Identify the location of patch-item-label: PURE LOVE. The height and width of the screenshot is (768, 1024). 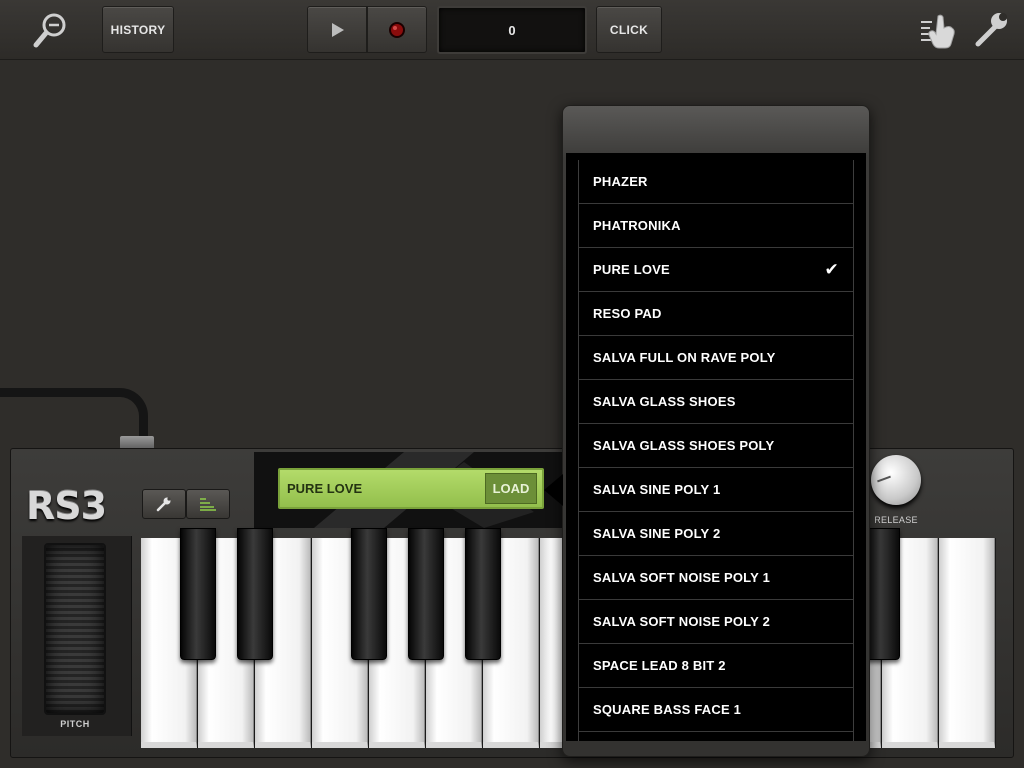
(631, 269).